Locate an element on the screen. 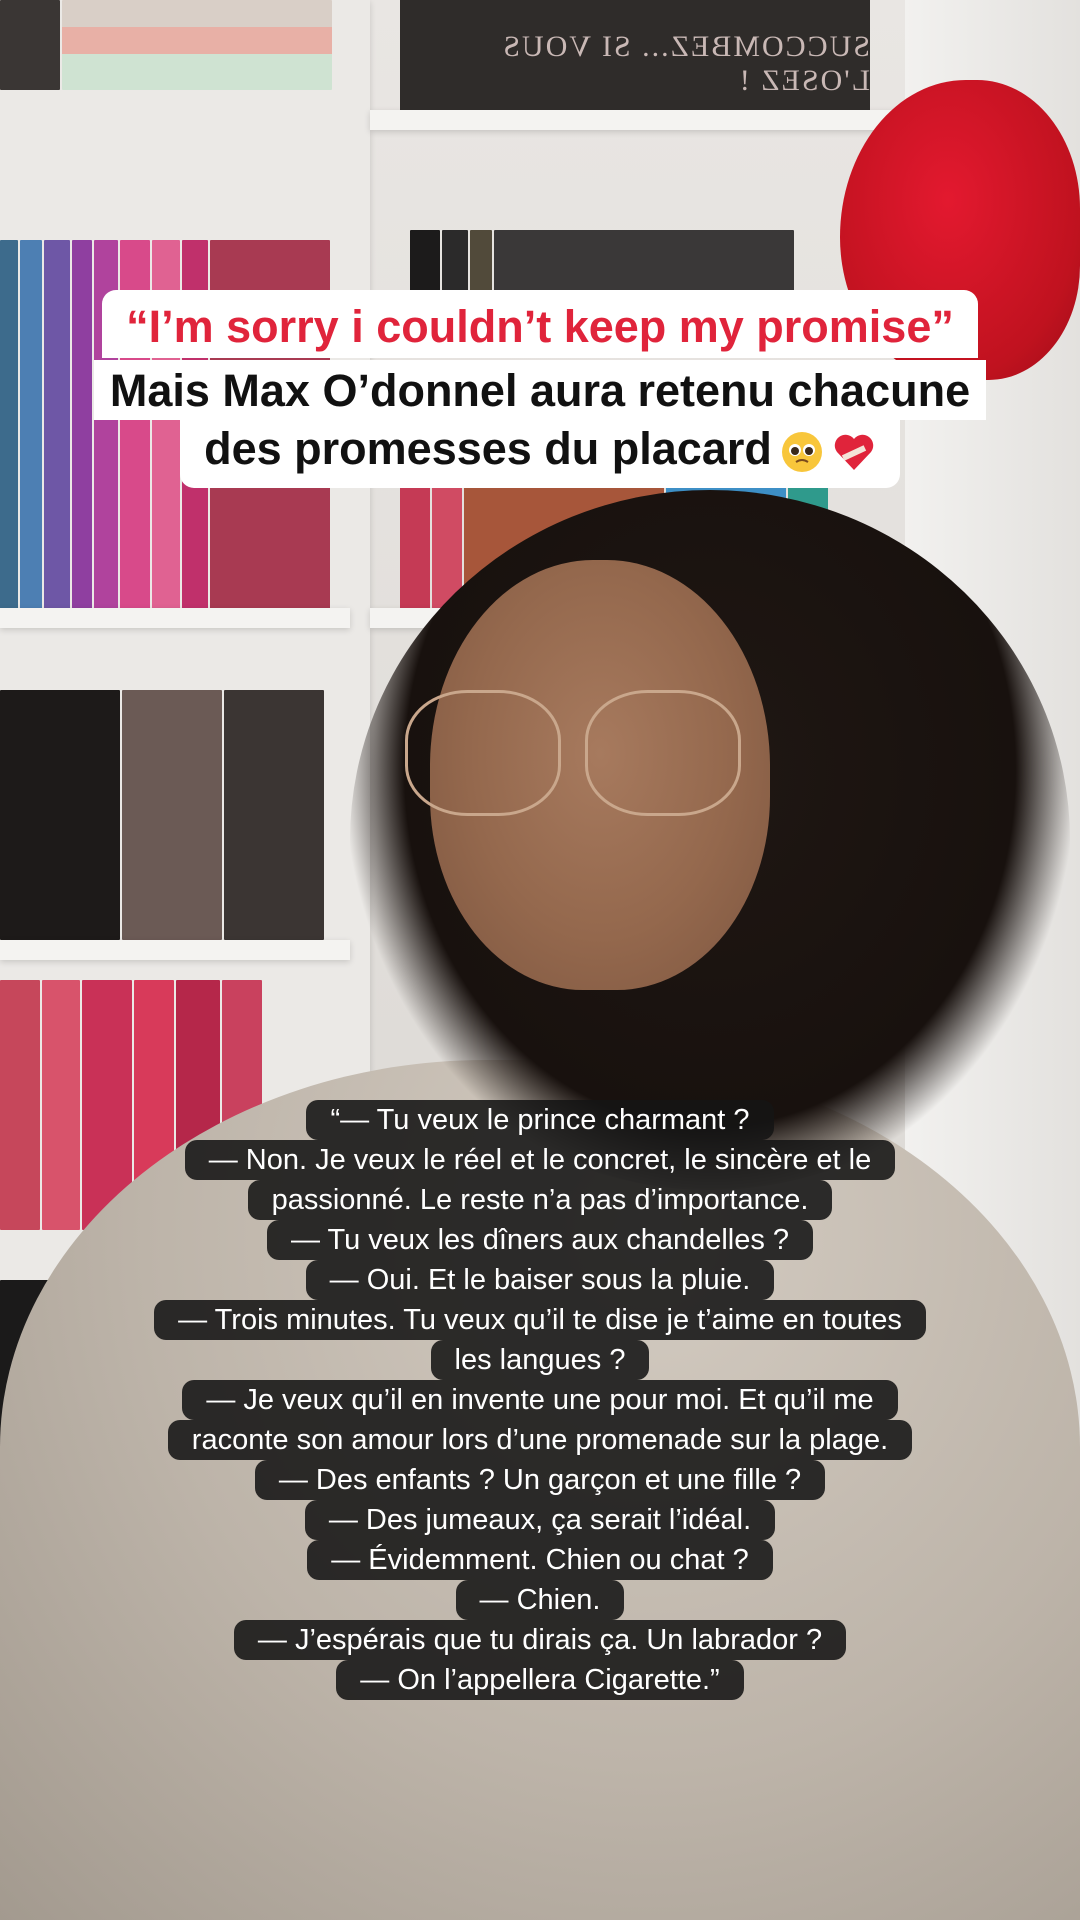 This screenshot has height=1920, width=1080. caption-line-text: des promesses du placard is located at coordinates (488, 448).